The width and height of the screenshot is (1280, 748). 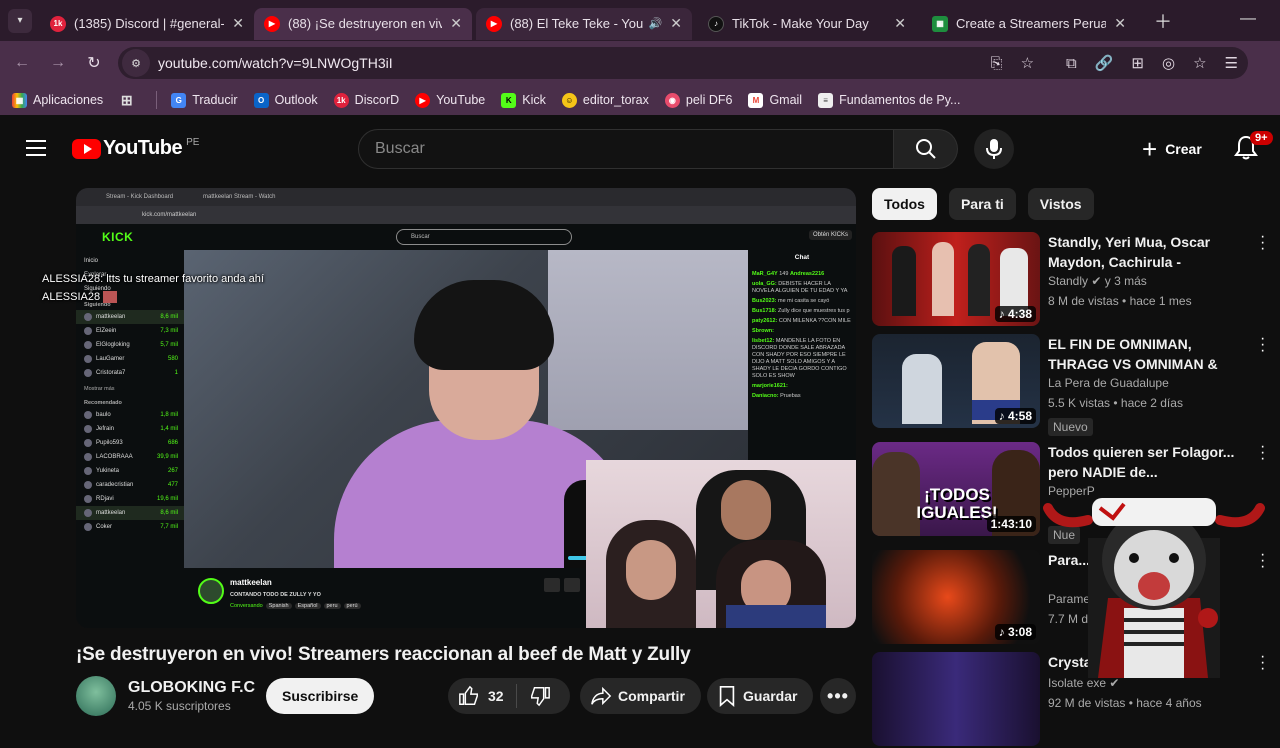 What do you see at coordinates (584, 23) in the screenshot?
I see `browser-tab-teke-teke: ▶ (88) El Teke Teke - YouTu 🔊 ✕` at bounding box center [584, 23].